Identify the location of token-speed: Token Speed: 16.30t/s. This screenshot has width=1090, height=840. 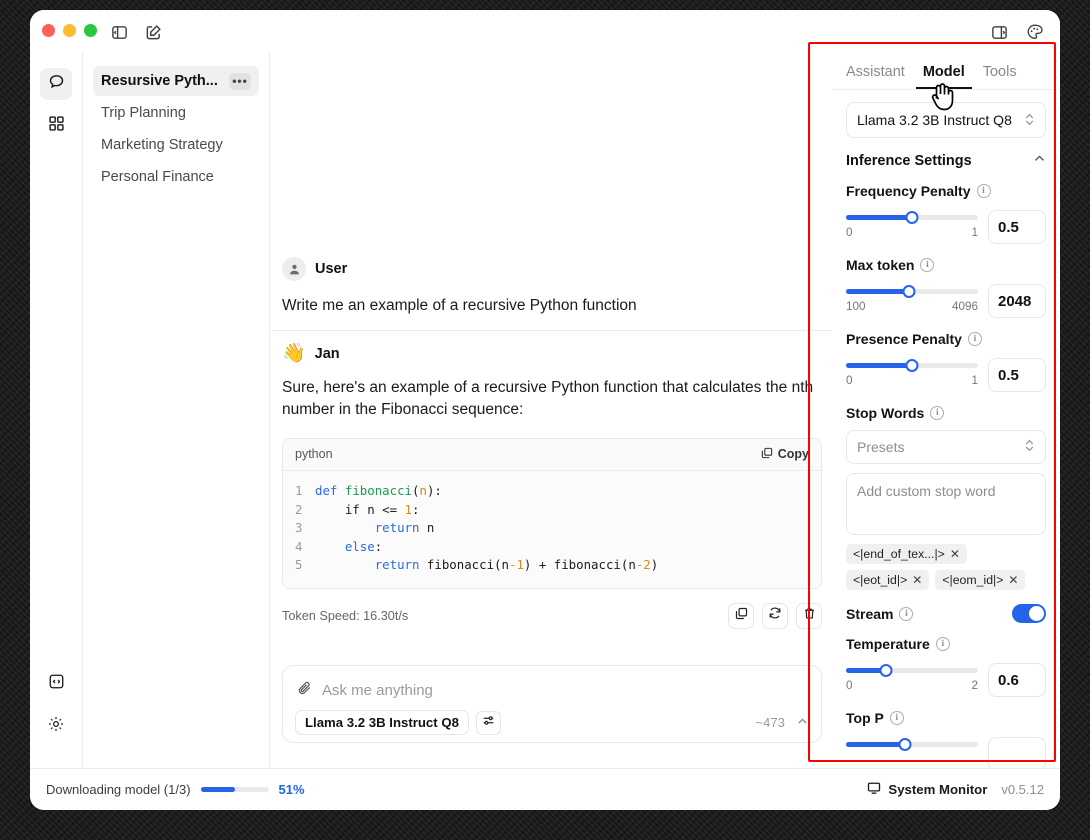
(345, 615).